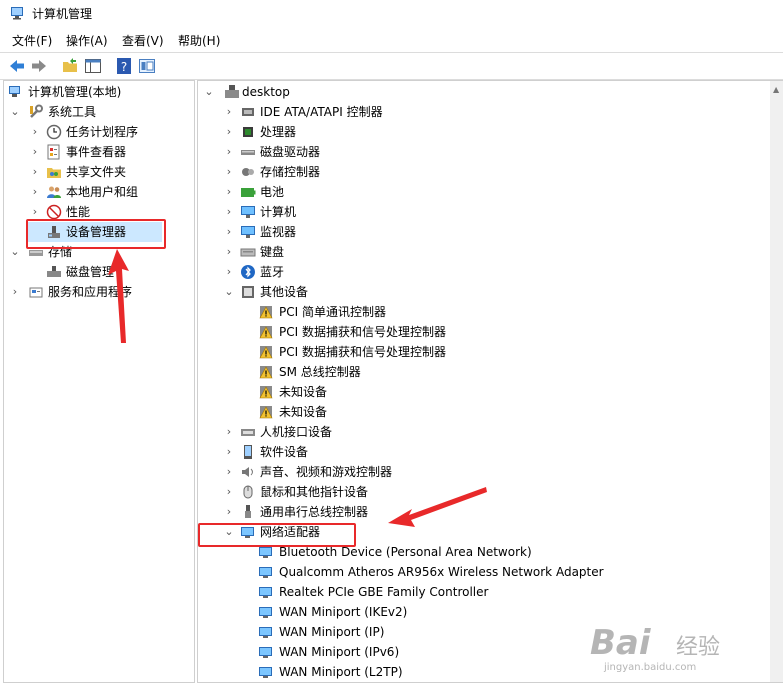 The height and width of the screenshot is (693, 783). I want to click on software-device-icon, so click(248, 452).